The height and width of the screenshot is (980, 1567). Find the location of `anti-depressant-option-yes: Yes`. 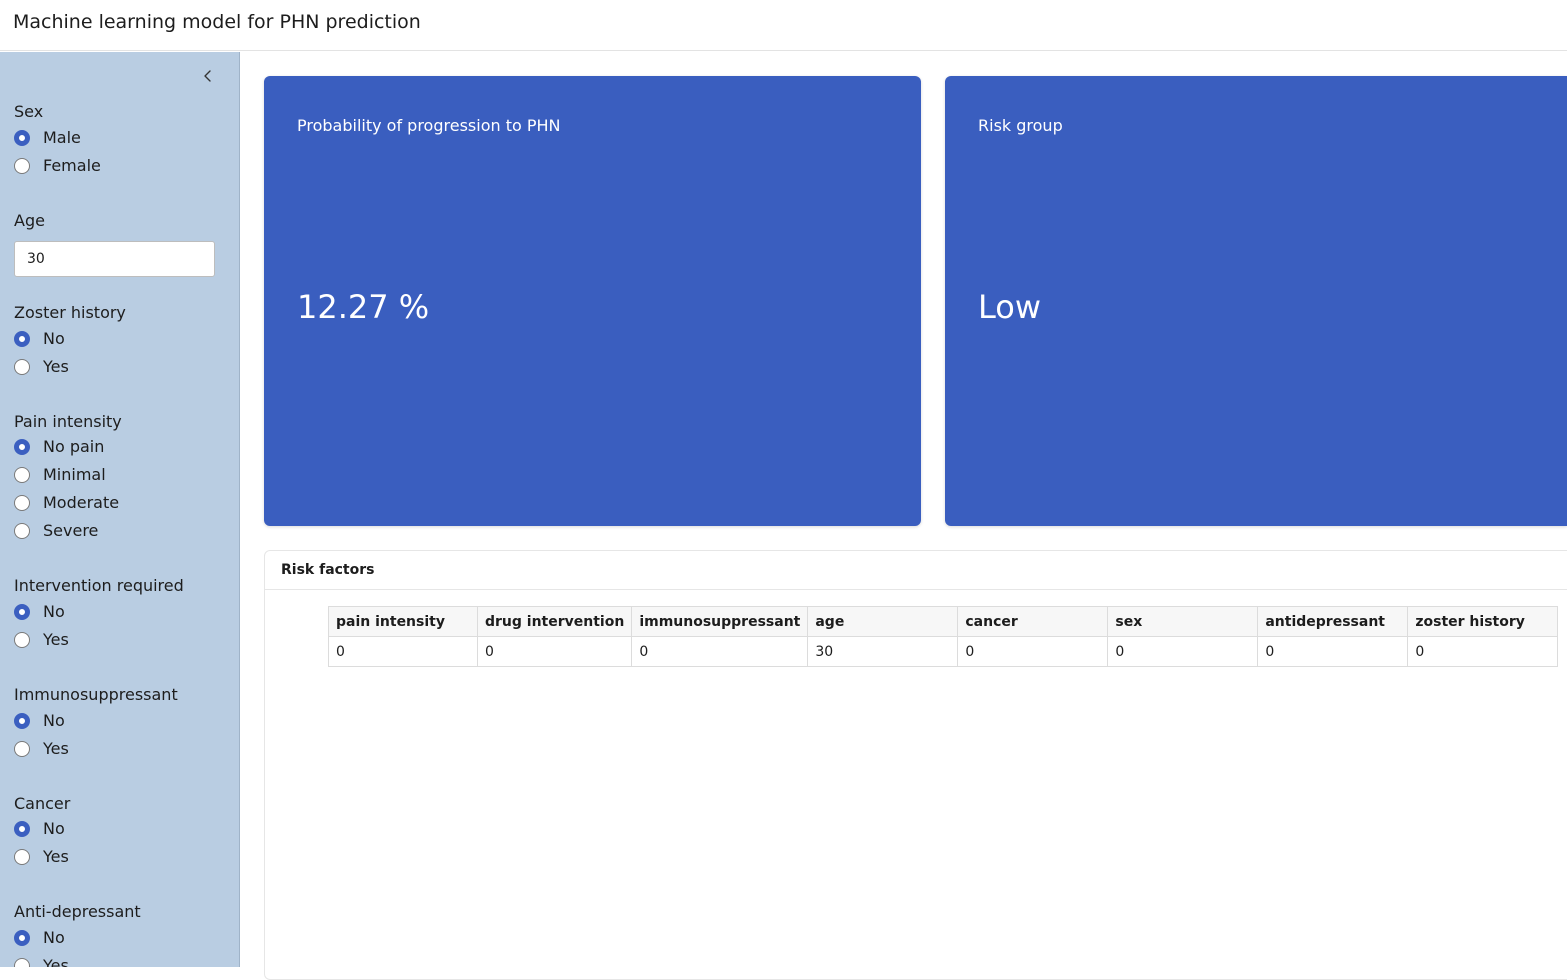

anti-depressant-option-yes: Yes is located at coordinates (119, 960).